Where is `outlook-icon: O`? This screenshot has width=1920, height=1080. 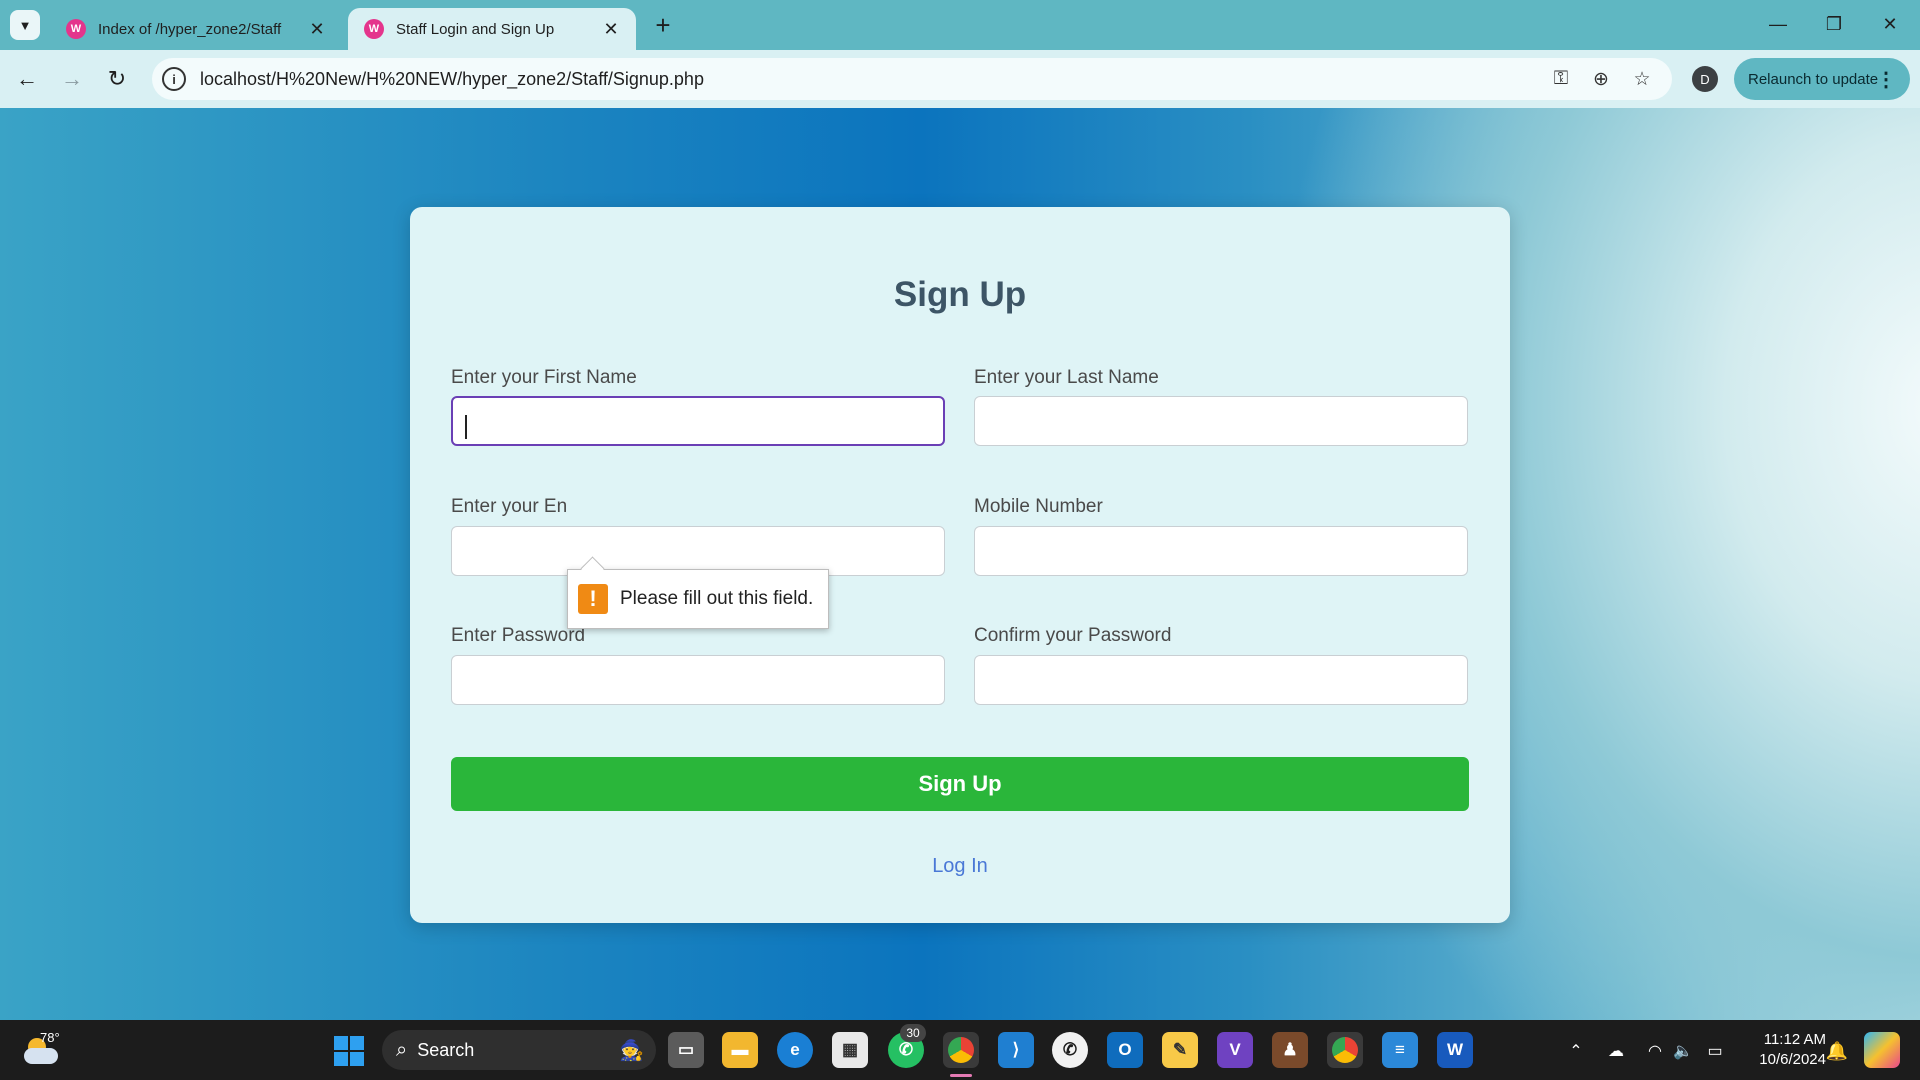
outlook-icon: O is located at coordinates (1125, 1050).